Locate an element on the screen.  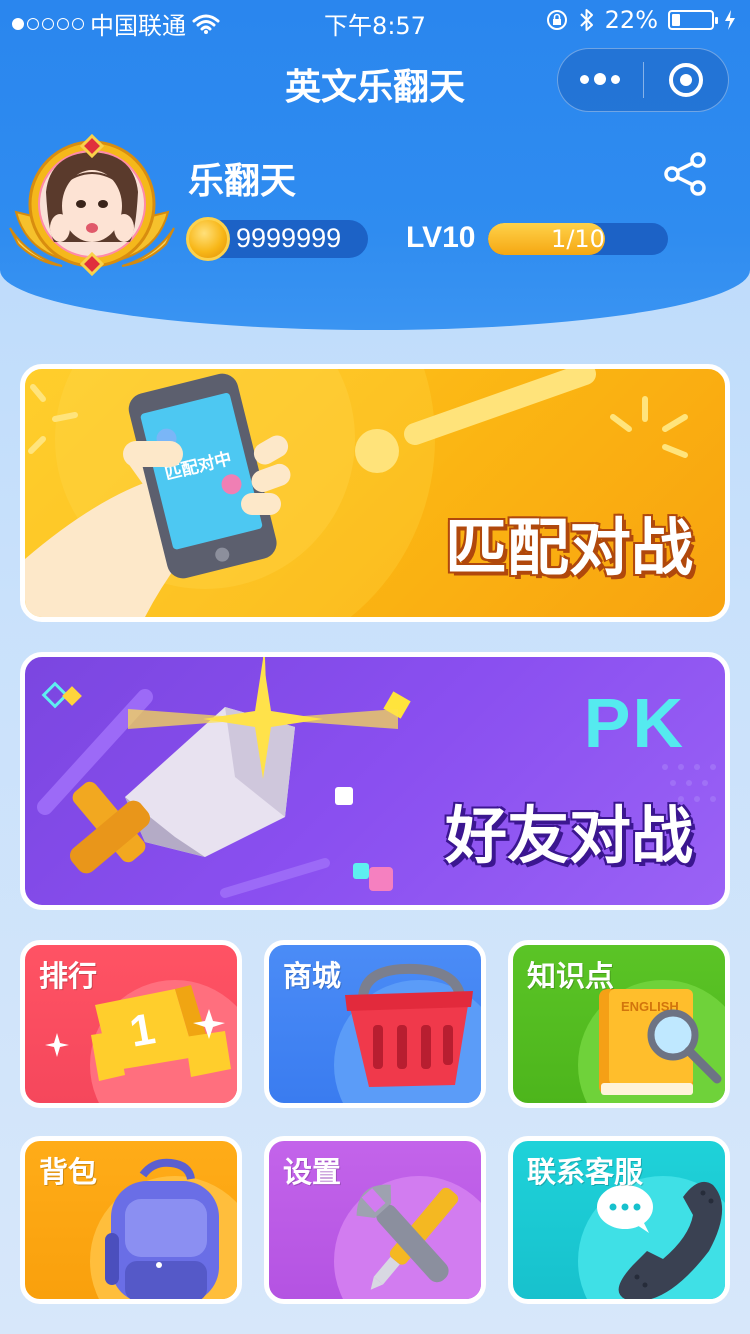
battery-icon is located at coordinates (693, 20).